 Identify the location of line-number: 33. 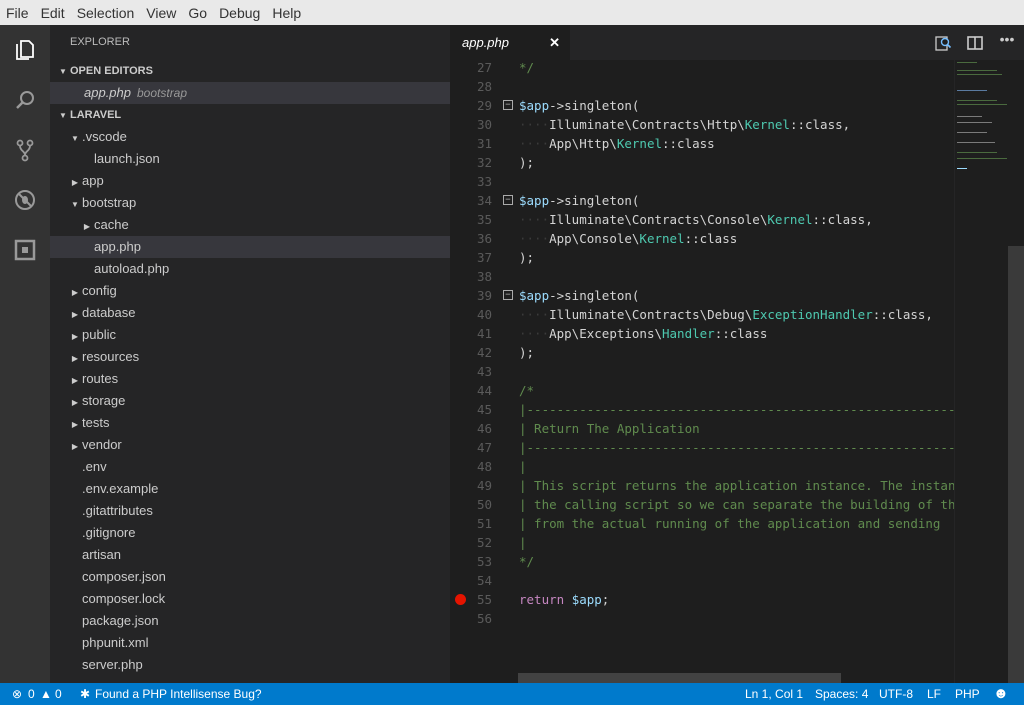
(484, 181).